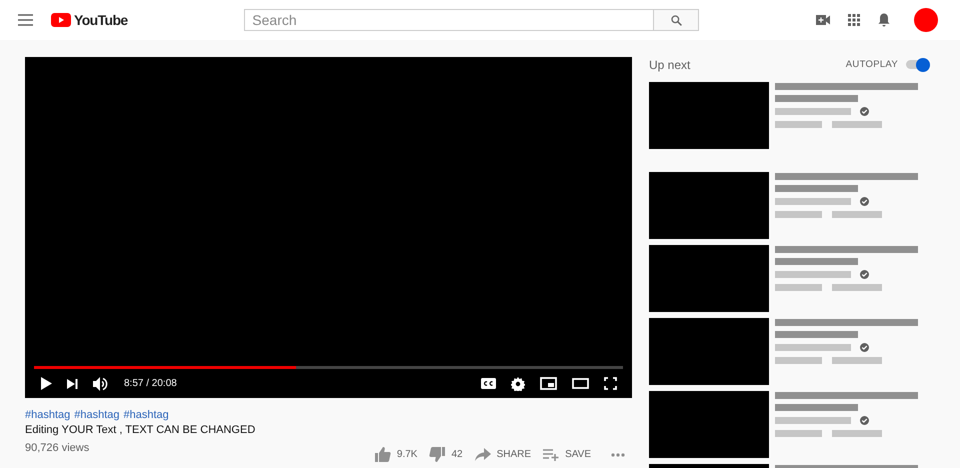 Image resolution: width=960 pixels, height=468 pixels. What do you see at coordinates (437, 454) in the screenshot?
I see `thumbs-down-icon` at bounding box center [437, 454].